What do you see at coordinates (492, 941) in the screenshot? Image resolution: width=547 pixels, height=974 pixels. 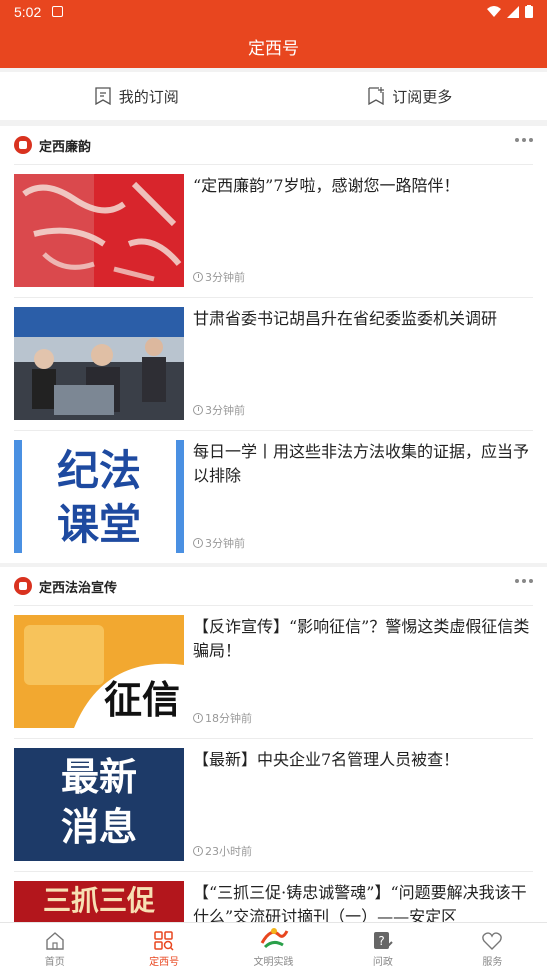 I see `heart-icon` at bounding box center [492, 941].